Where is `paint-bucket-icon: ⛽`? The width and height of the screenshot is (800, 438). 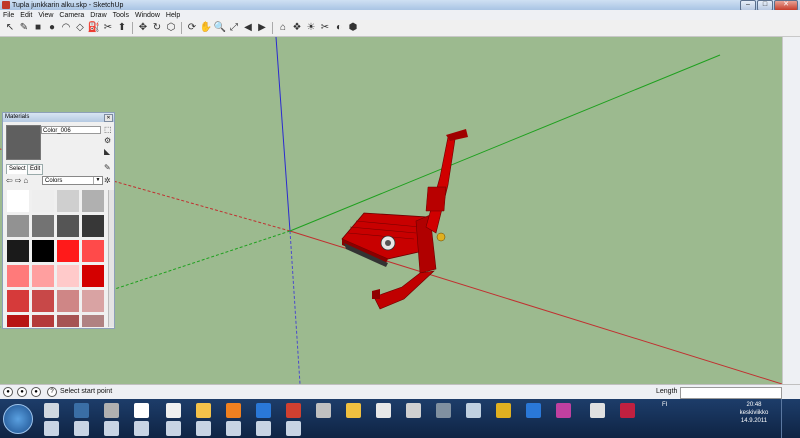 paint-bucket-icon: ⛽ is located at coordinates (94, 28).